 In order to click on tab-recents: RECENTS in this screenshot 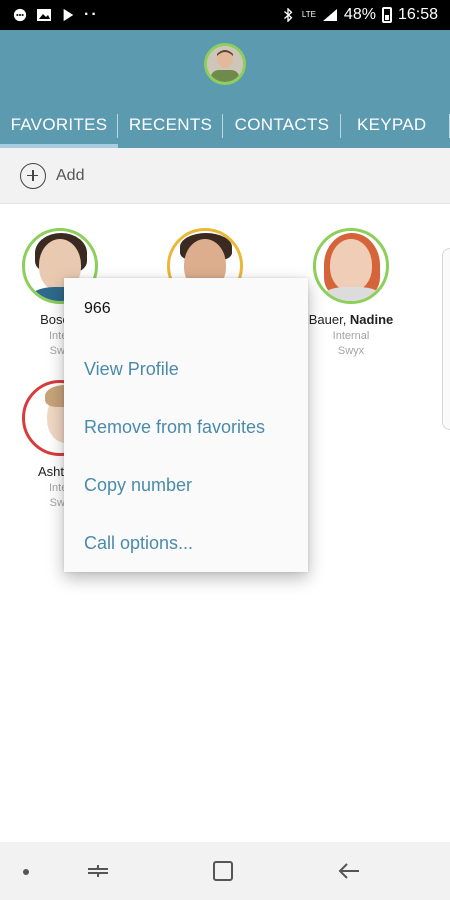, I will do `click(170, 125)`.